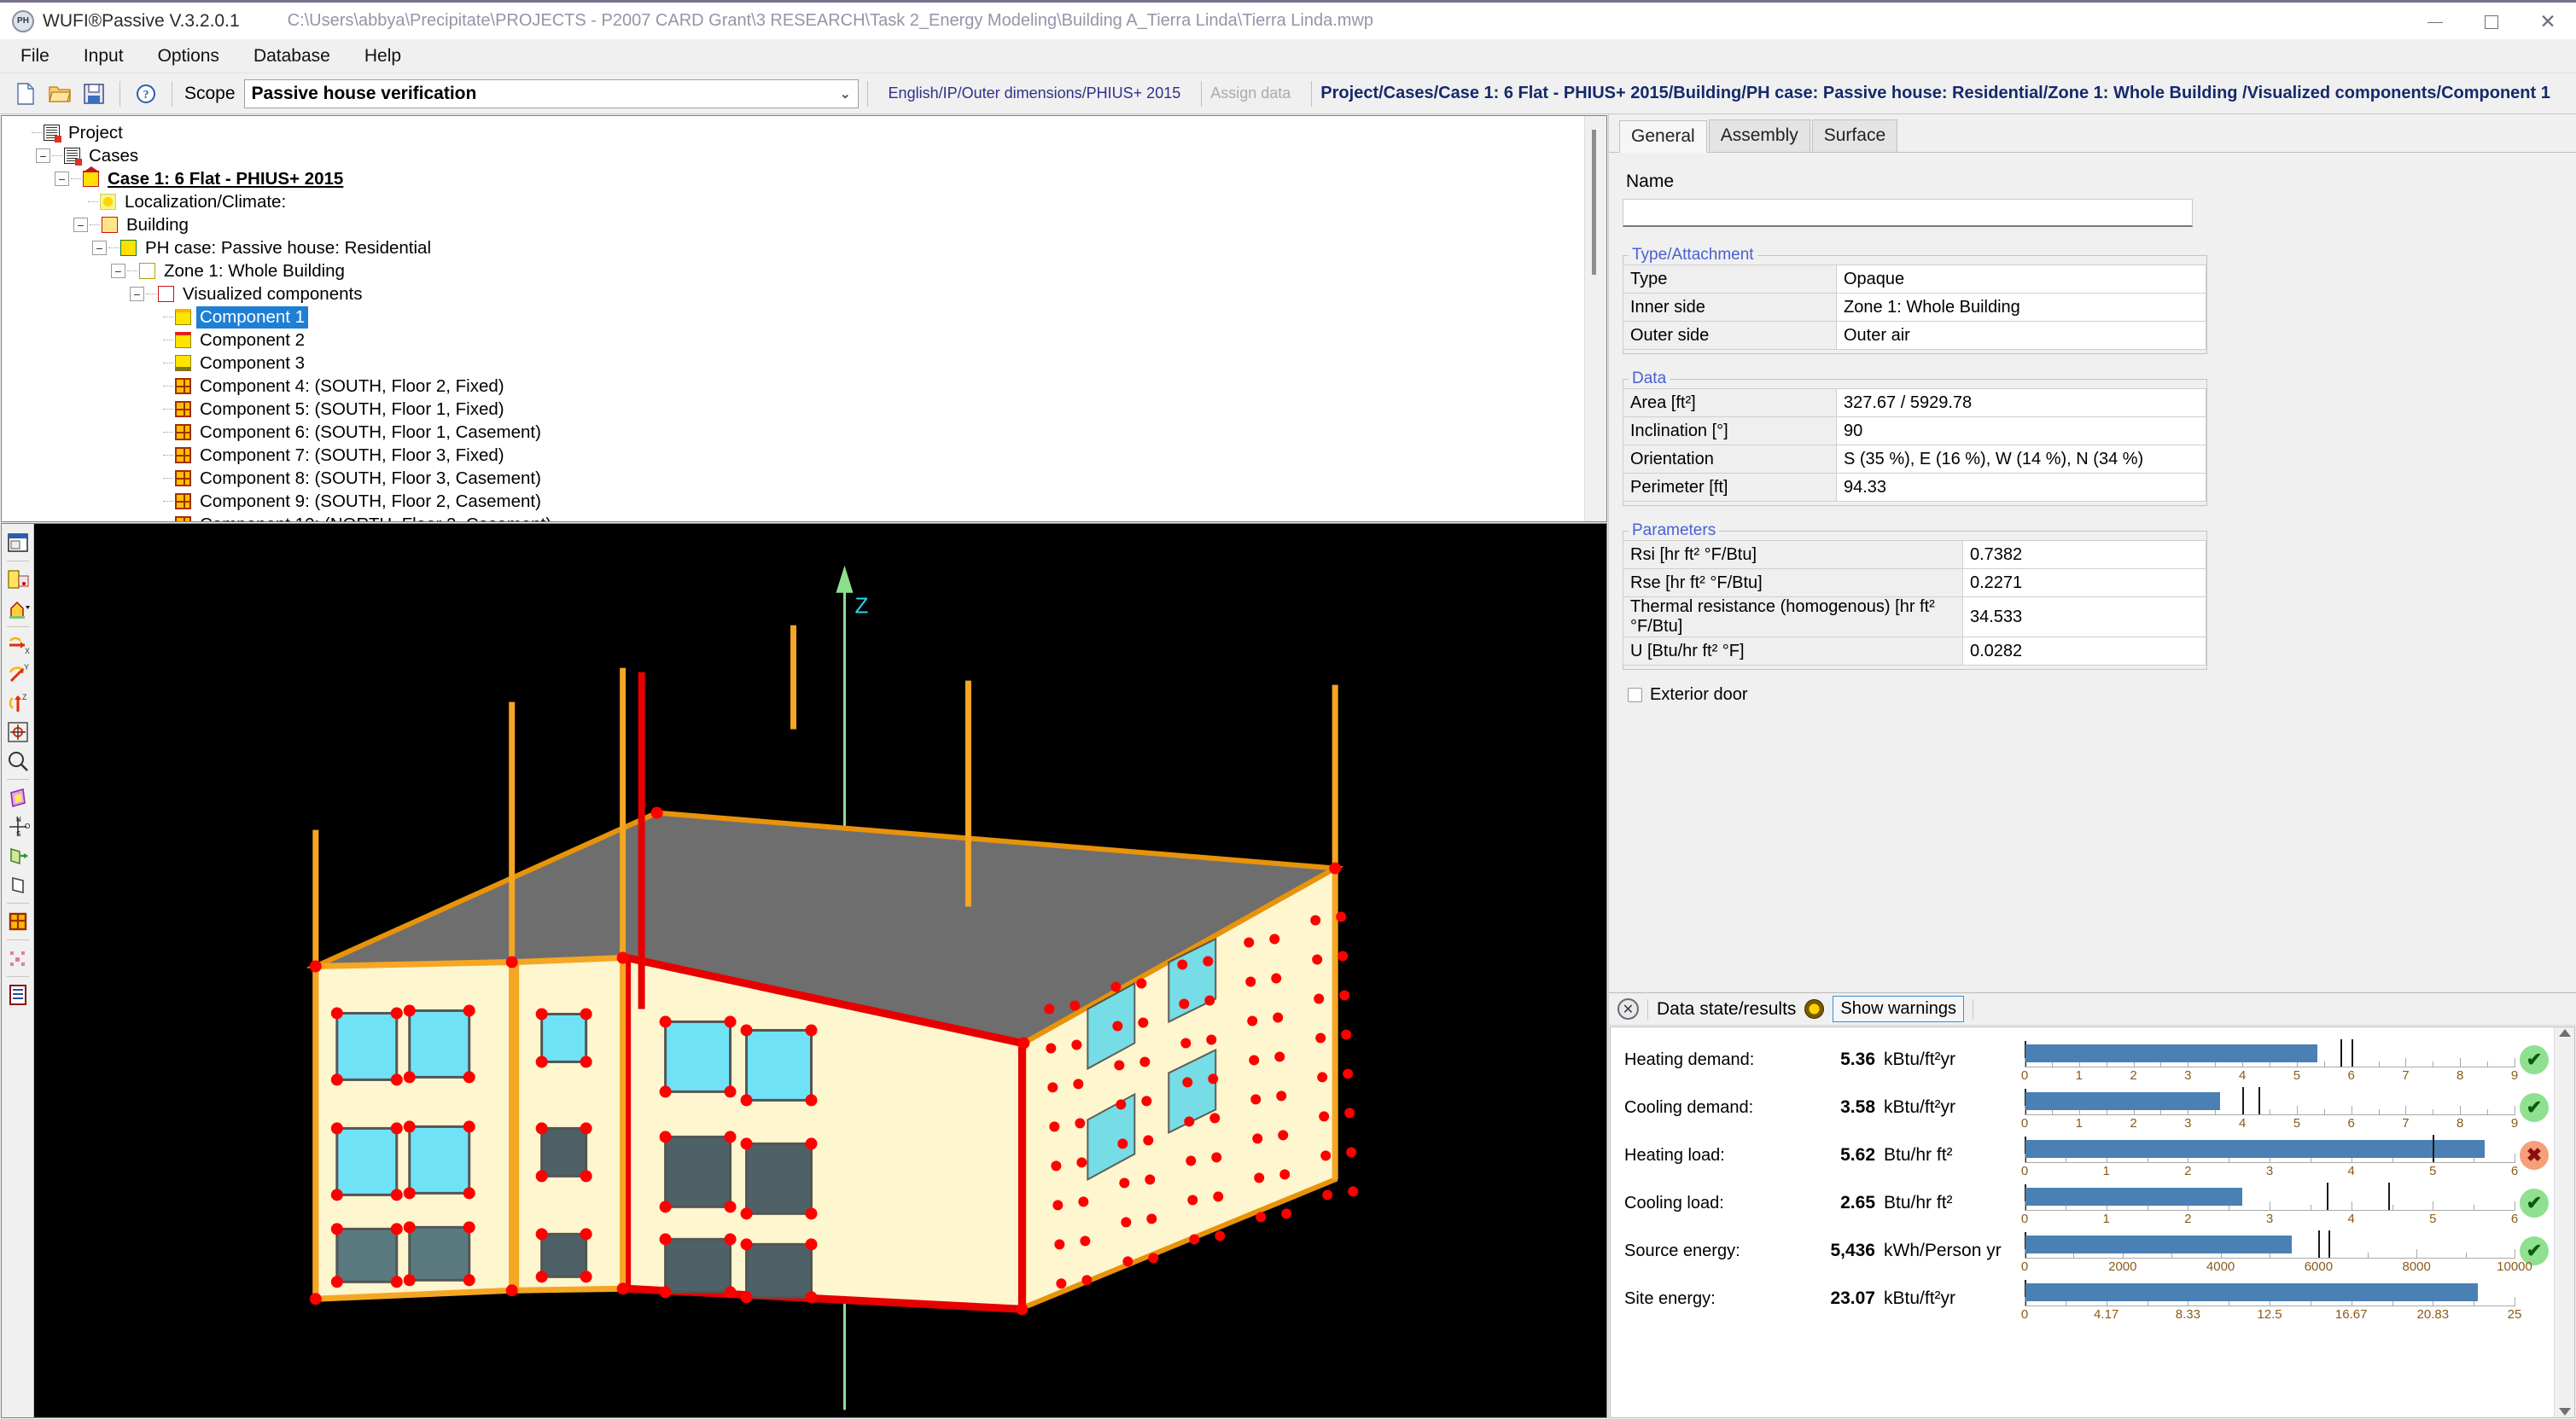  Describe the element at coordinates (805, 501) in the screenshot. I see `tree-node: Component 9: (SOUTH, Floor 2, Casement)` at that location.